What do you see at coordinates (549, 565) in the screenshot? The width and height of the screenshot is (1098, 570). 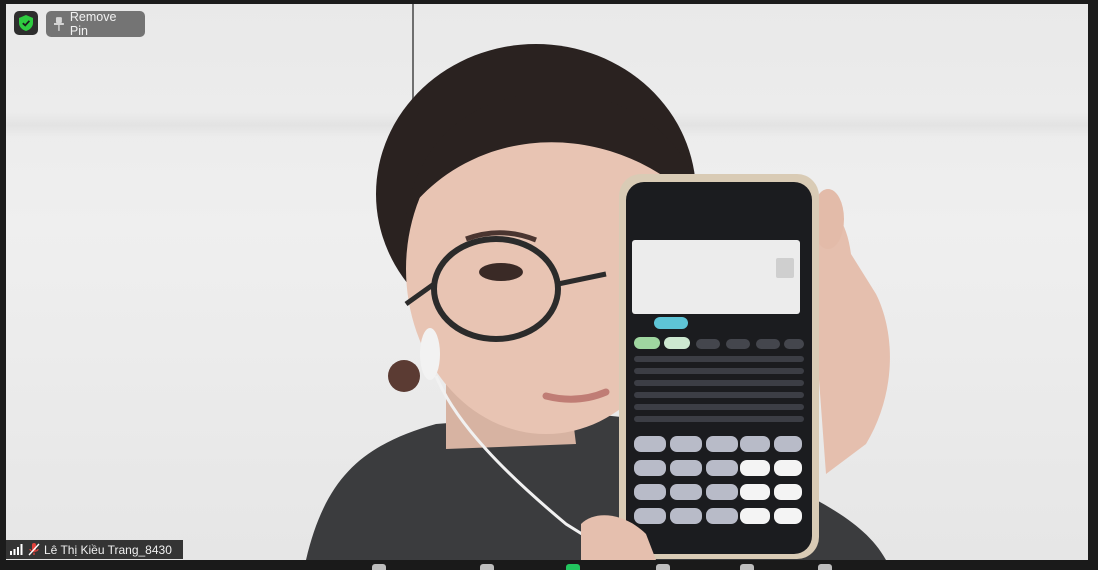 I see `meeting-toolbar` at bounding box center [549, 565].